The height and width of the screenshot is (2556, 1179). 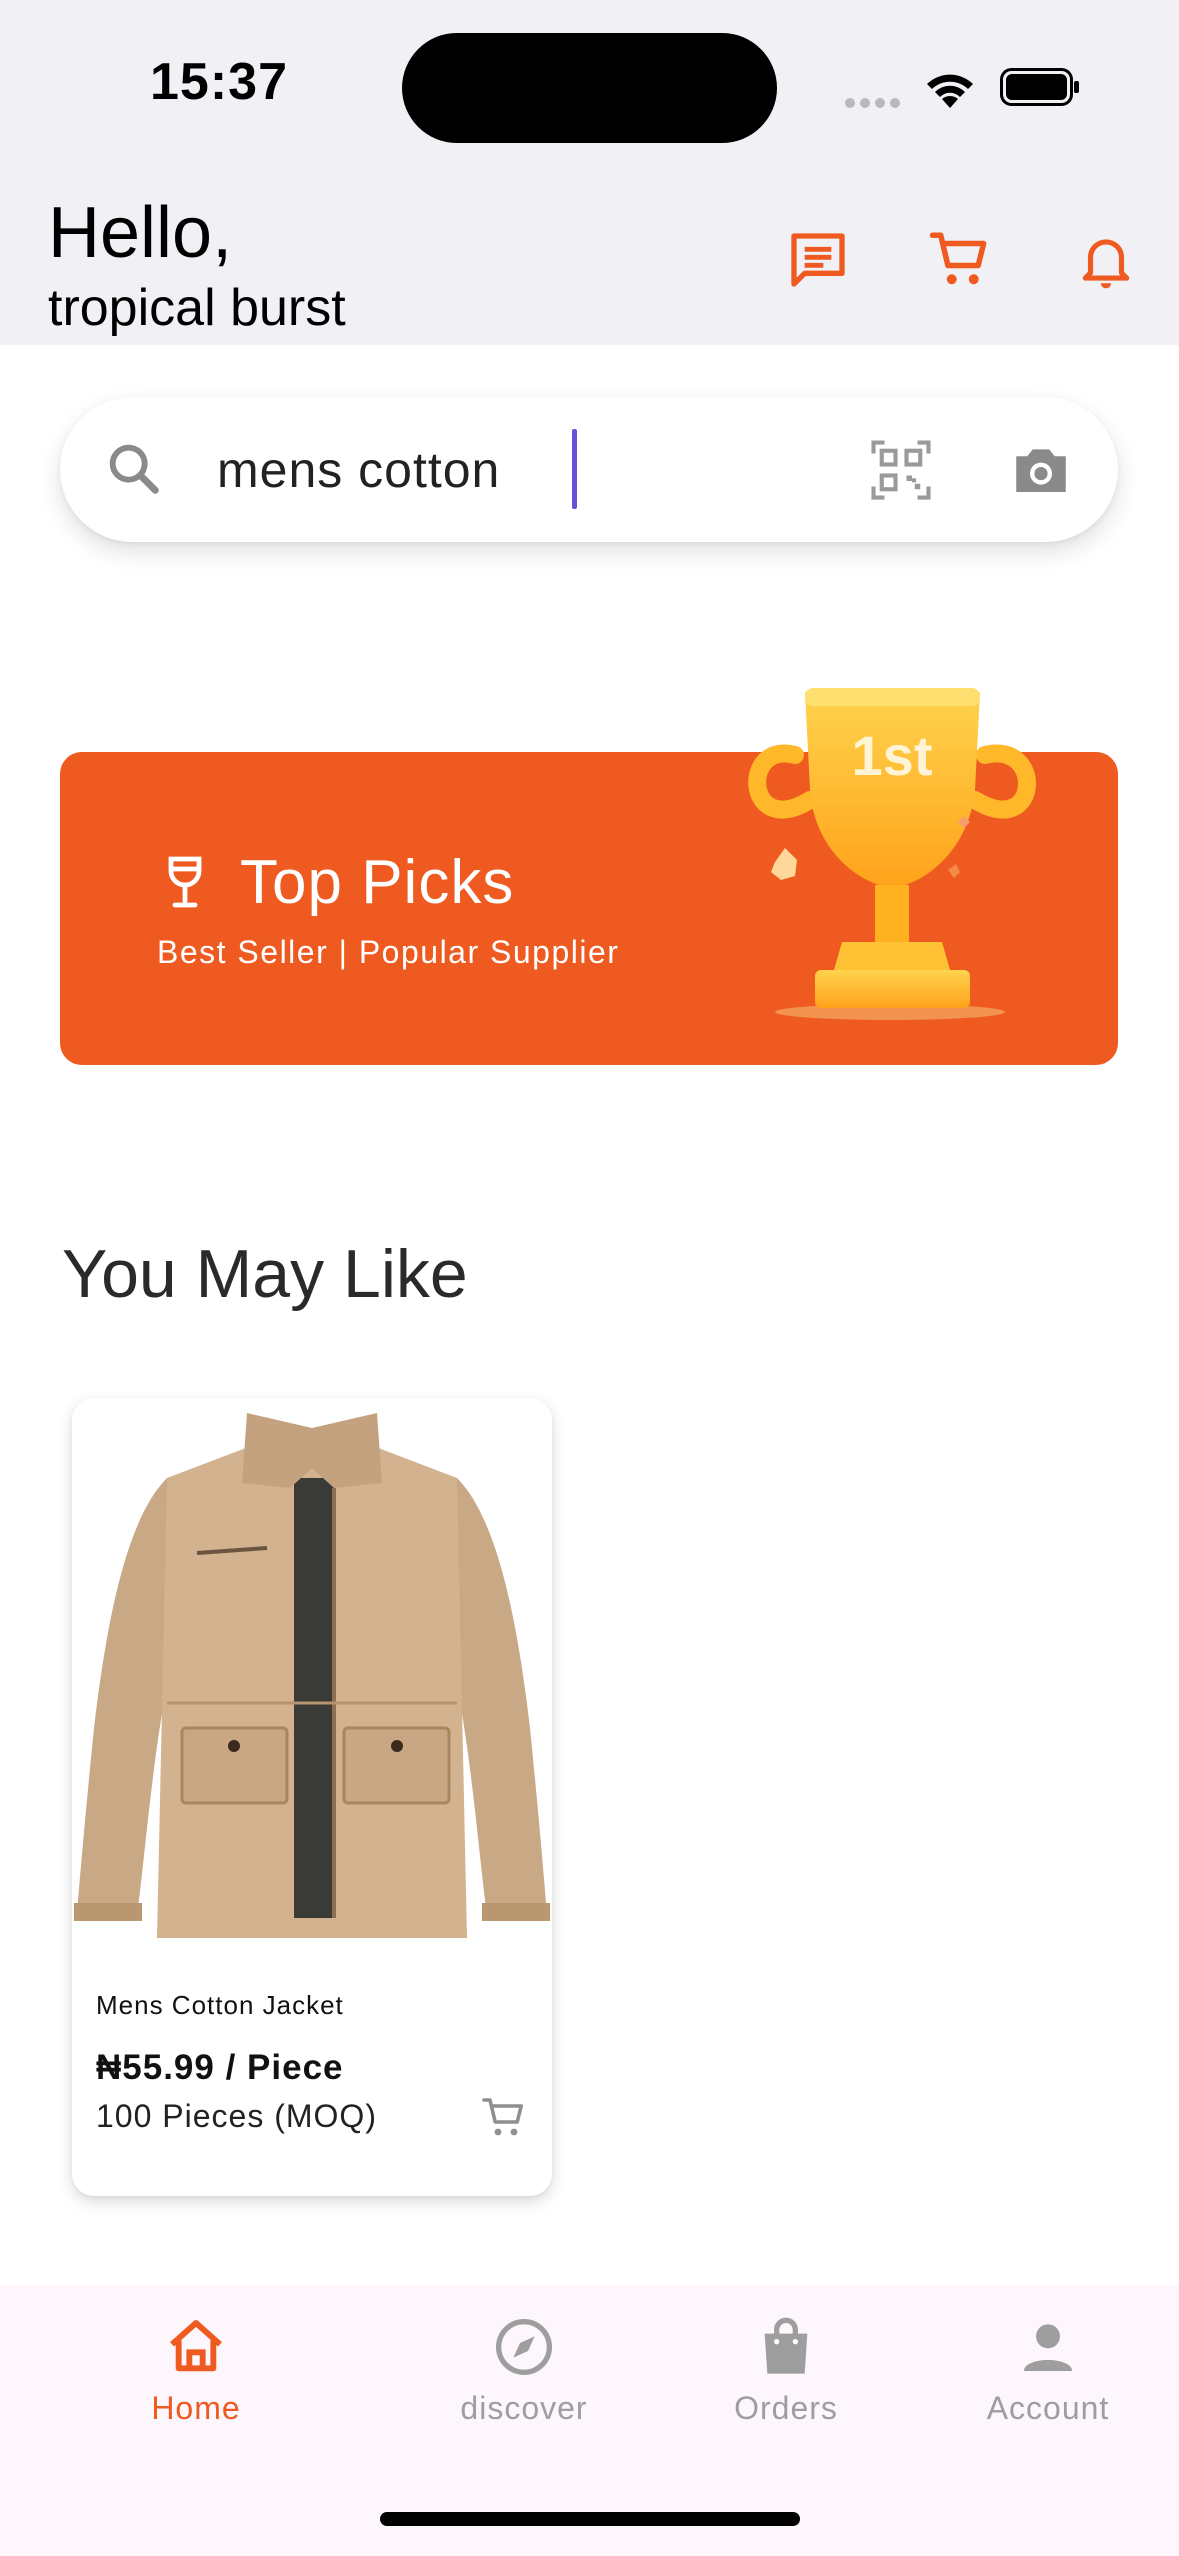 I want to click on product-image-jacket, so click(x=312, y=1678).